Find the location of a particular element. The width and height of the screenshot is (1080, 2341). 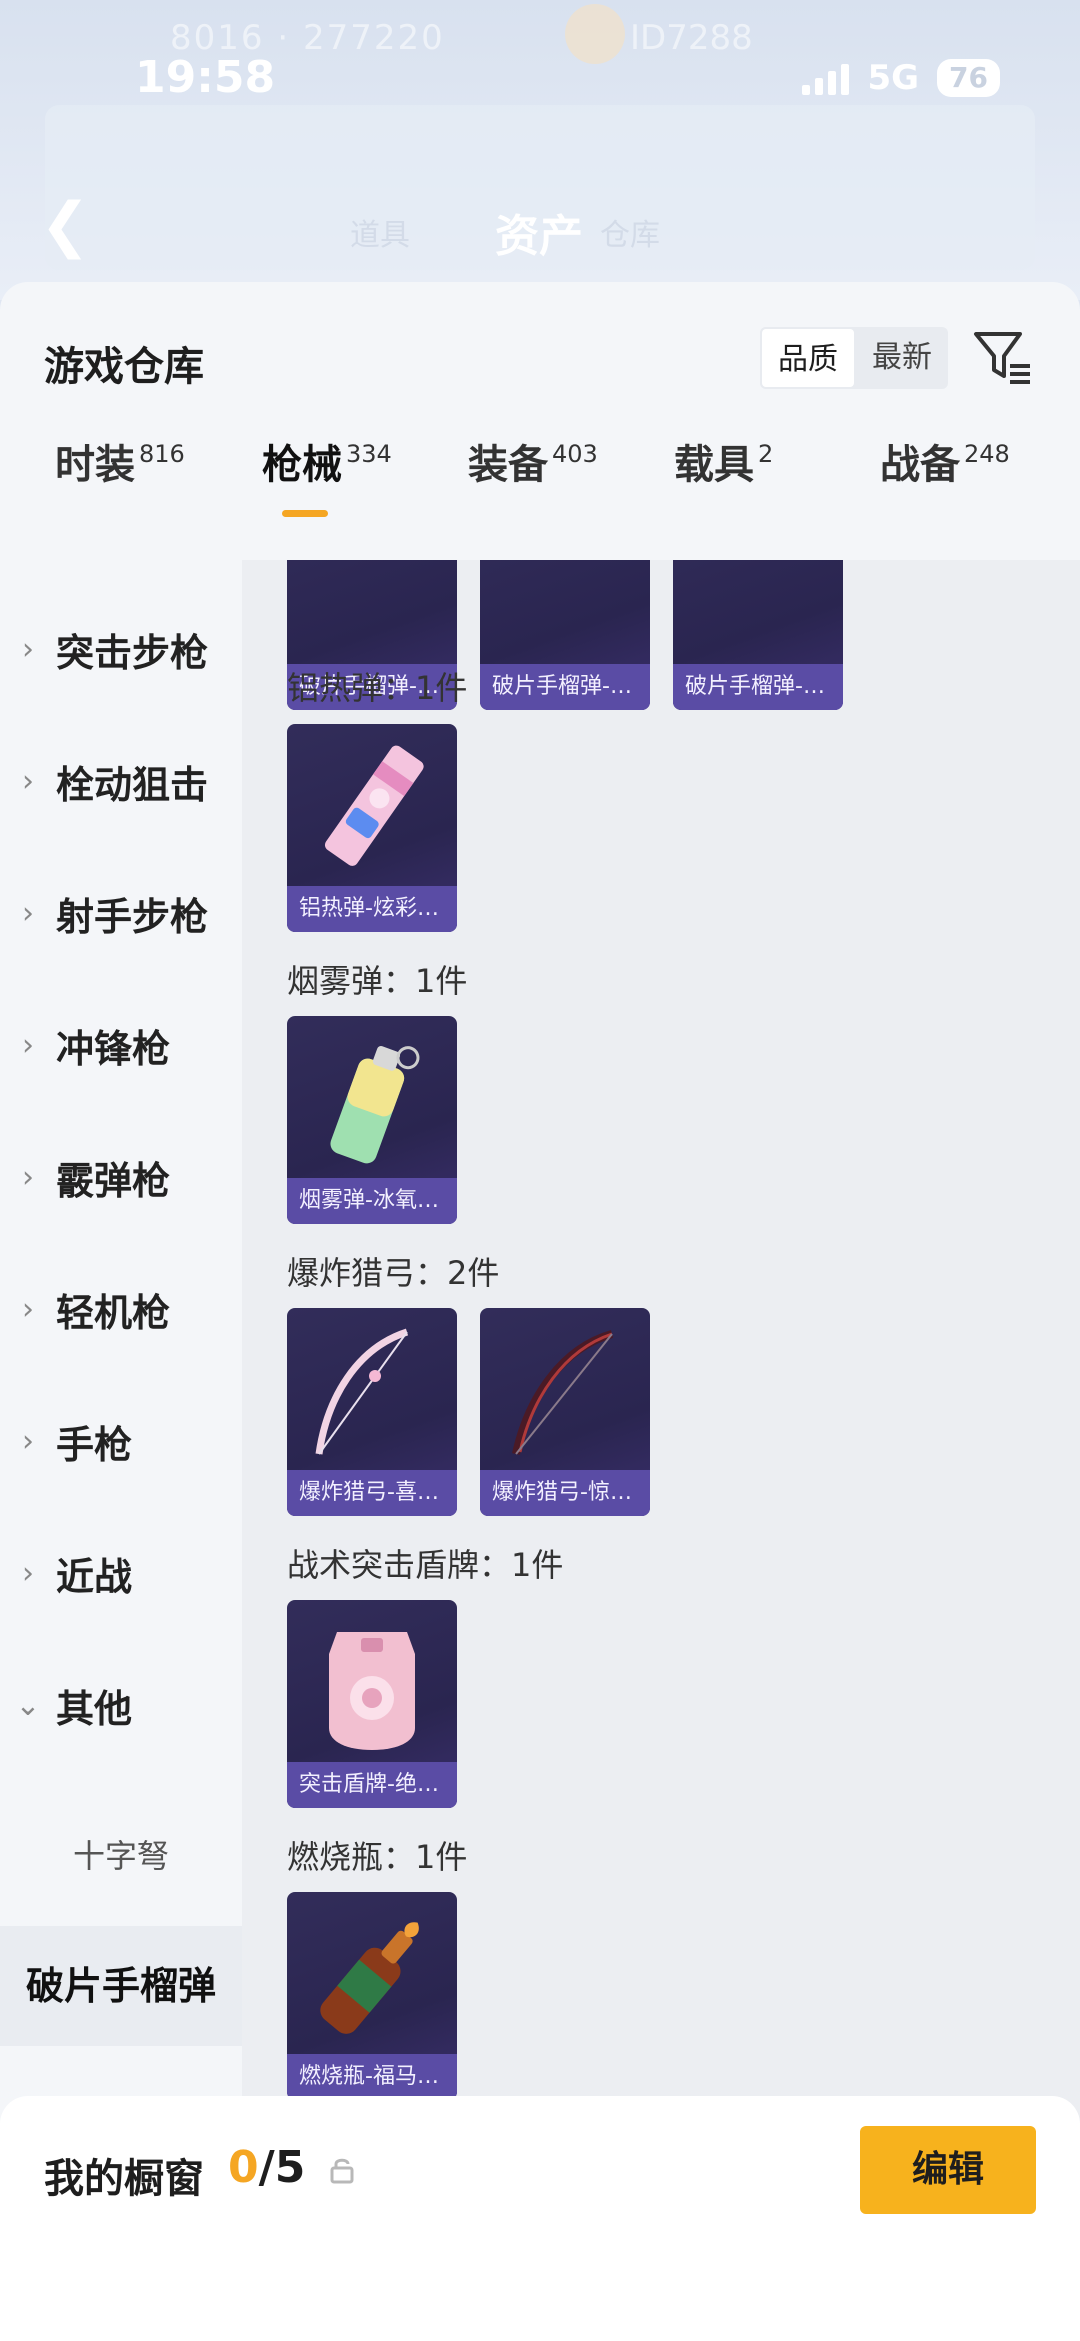

sort-latest: 最新 is located at coordinates (902, 358).